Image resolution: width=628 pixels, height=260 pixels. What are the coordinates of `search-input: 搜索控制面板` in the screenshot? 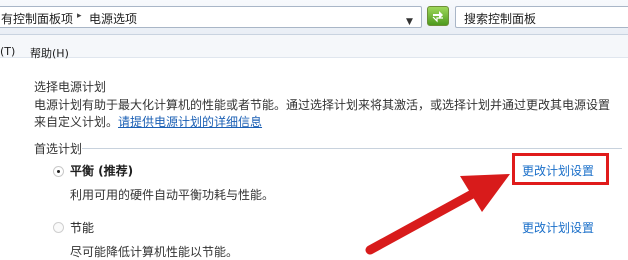 It's located at (541, 17).